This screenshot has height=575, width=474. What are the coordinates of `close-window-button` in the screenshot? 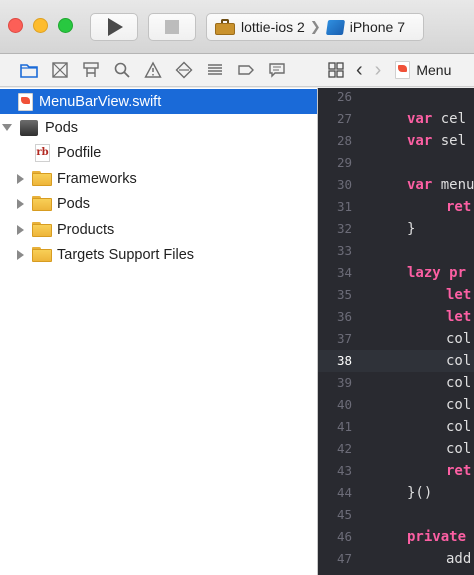 It's located at (15, 25).